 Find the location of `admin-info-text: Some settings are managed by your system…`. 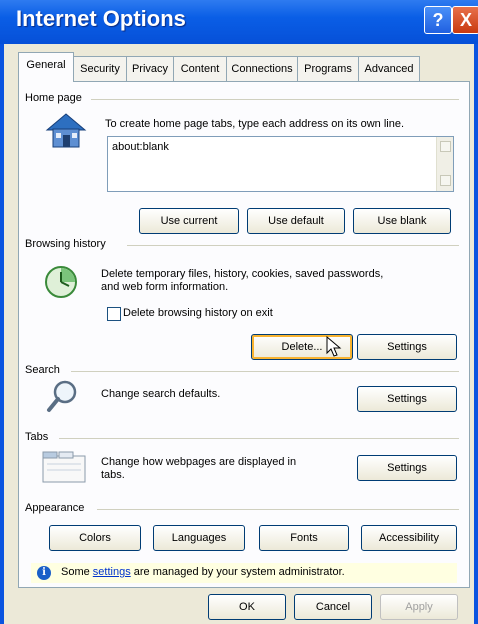

admin-info-text: Some settings are managed by your system… is located at coordinates (203, 572).